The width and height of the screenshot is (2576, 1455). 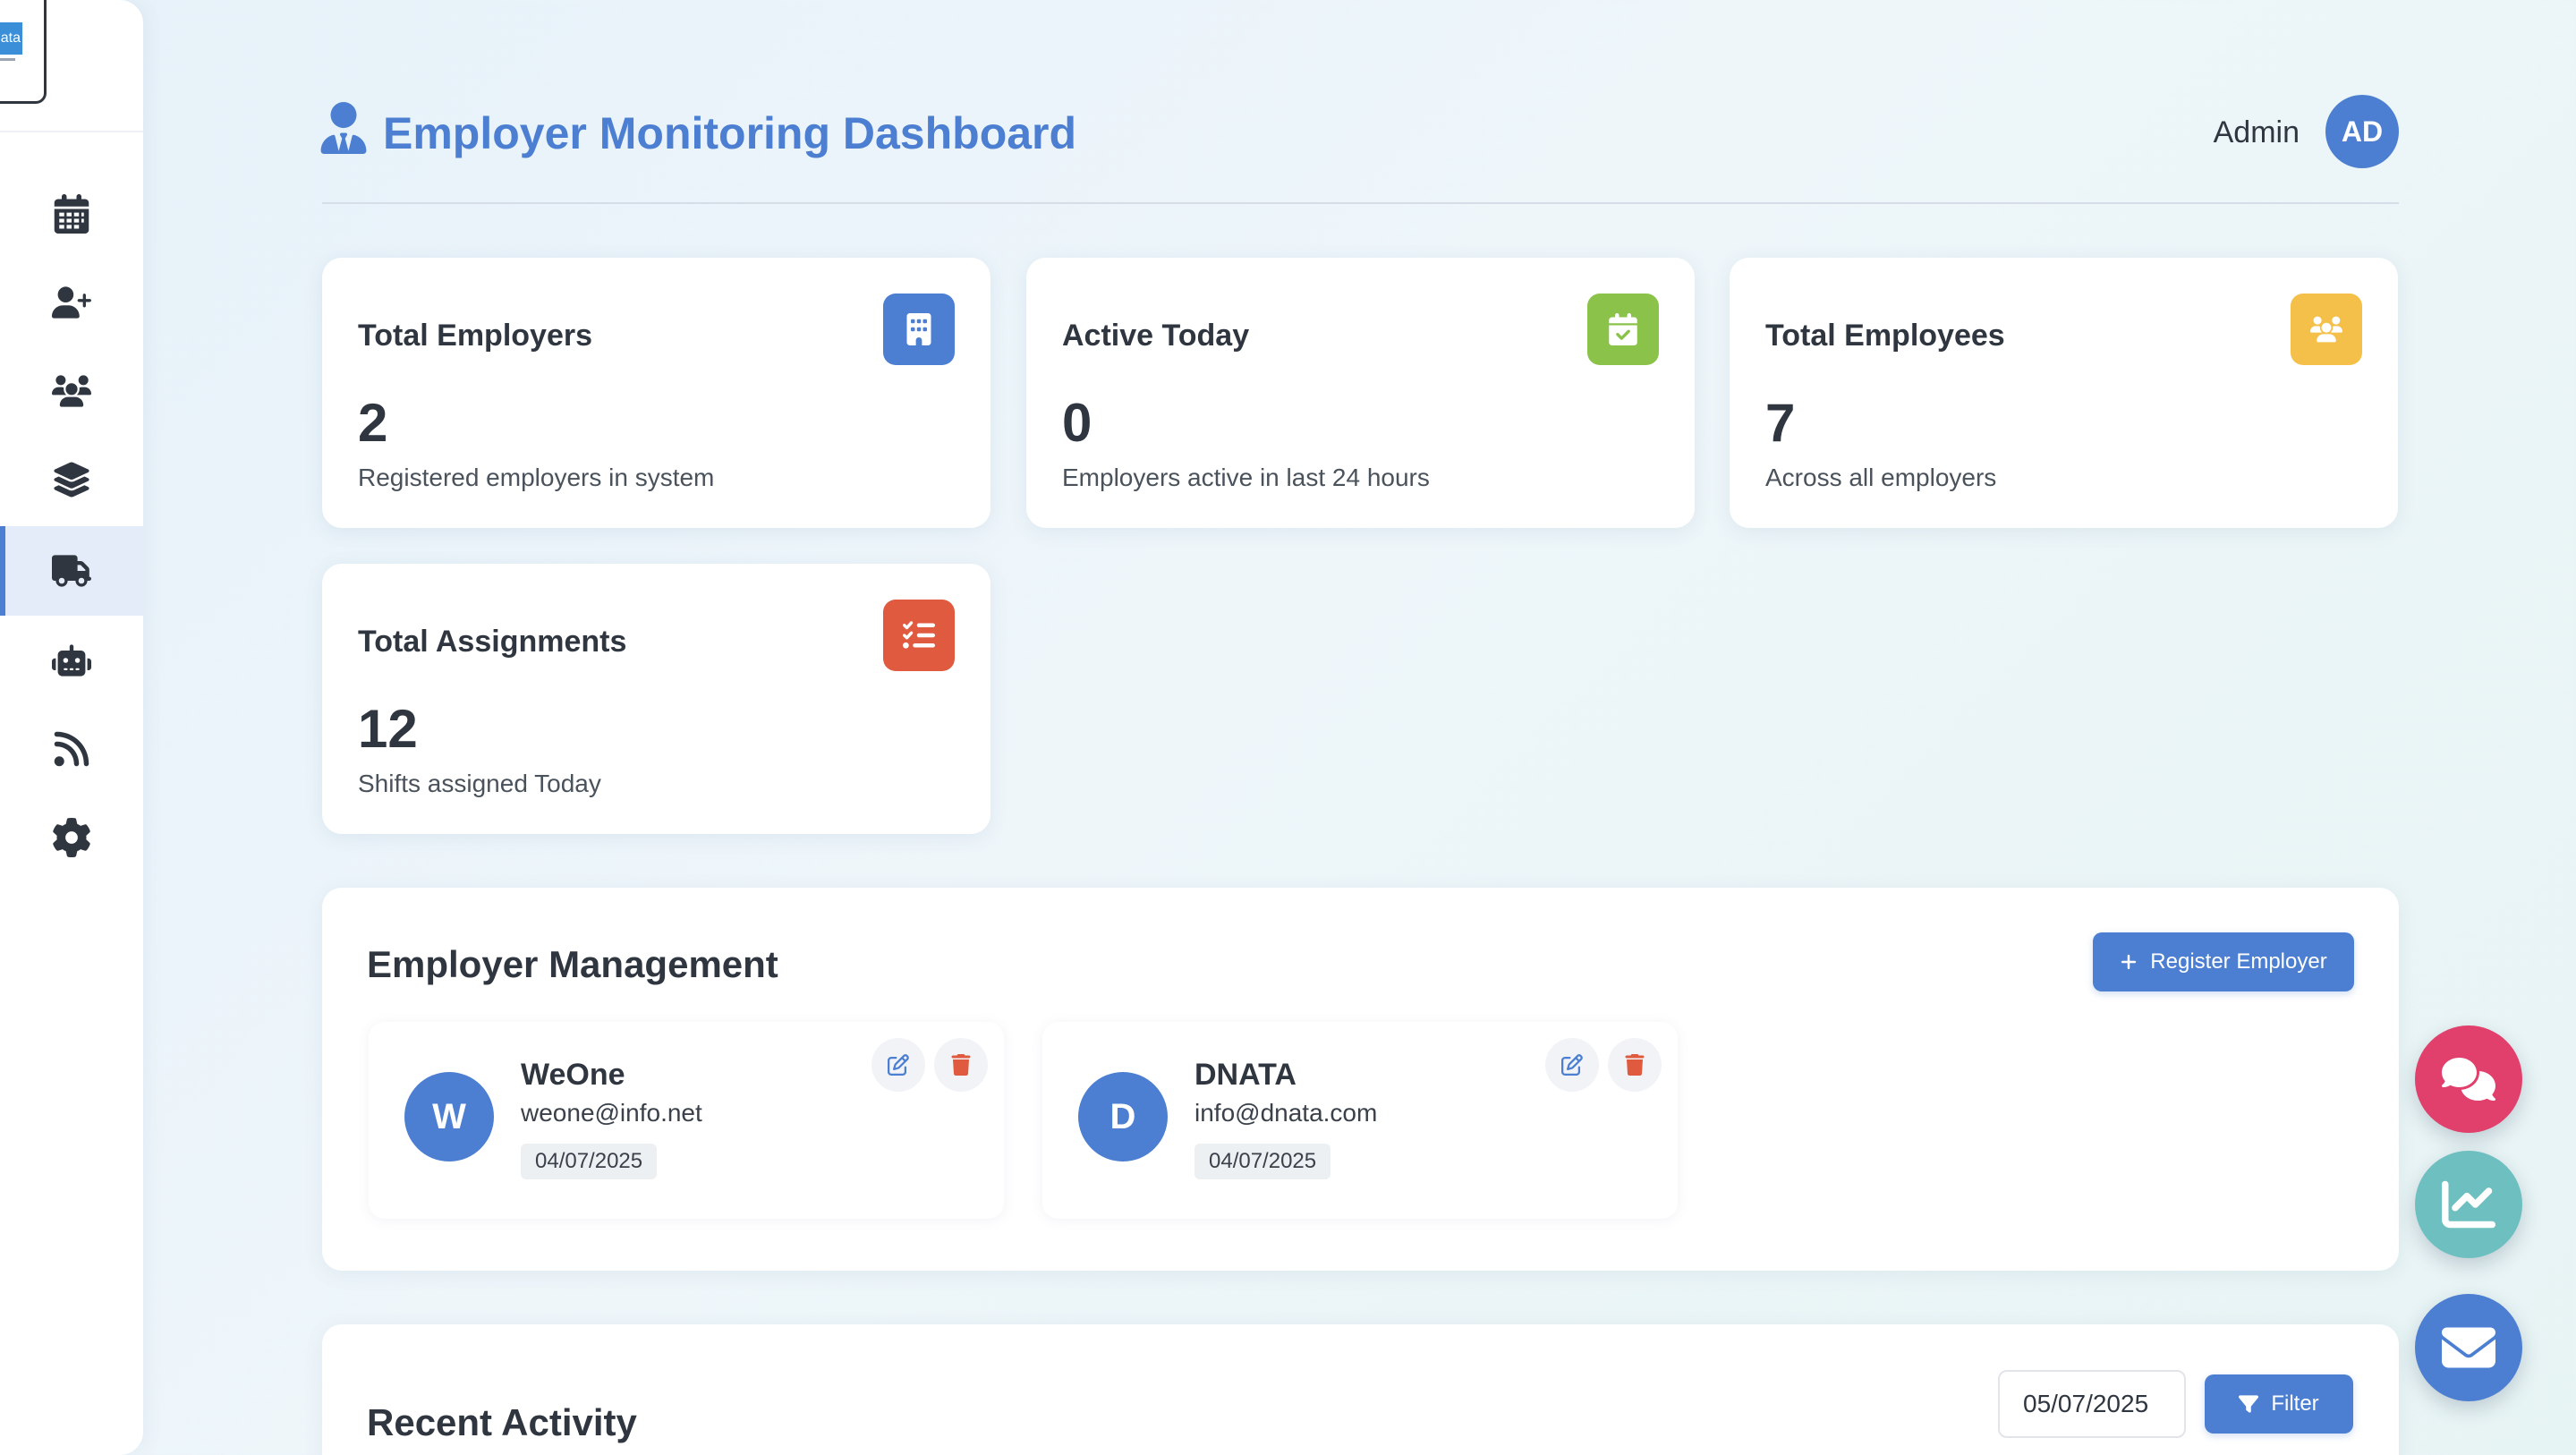 I want to click on sidebar-item-layers, so click(x=71, y=479).